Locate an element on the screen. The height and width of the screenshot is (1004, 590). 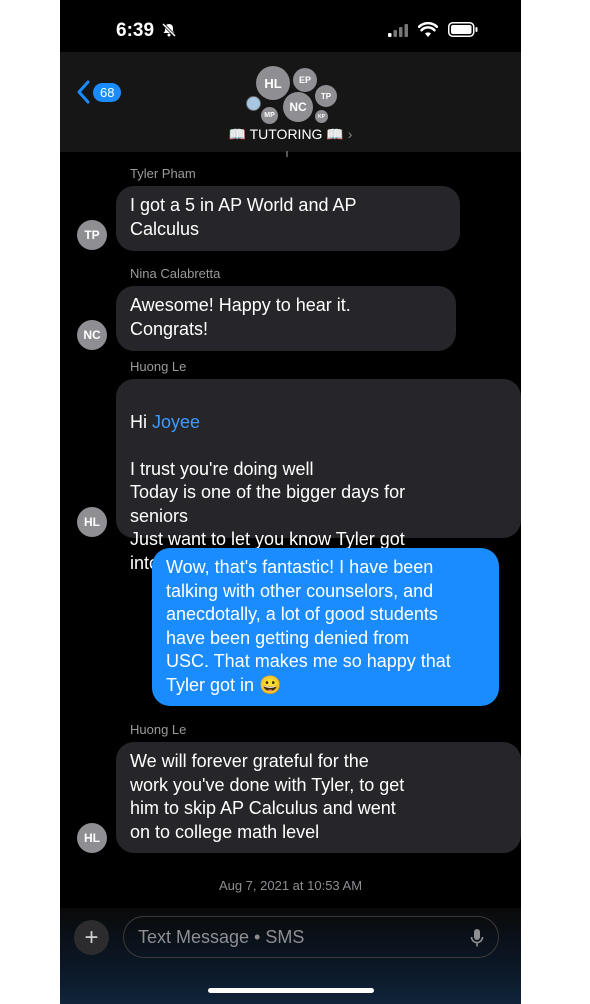
unread-count-badge: 68 is located at coordinates (107, 92).